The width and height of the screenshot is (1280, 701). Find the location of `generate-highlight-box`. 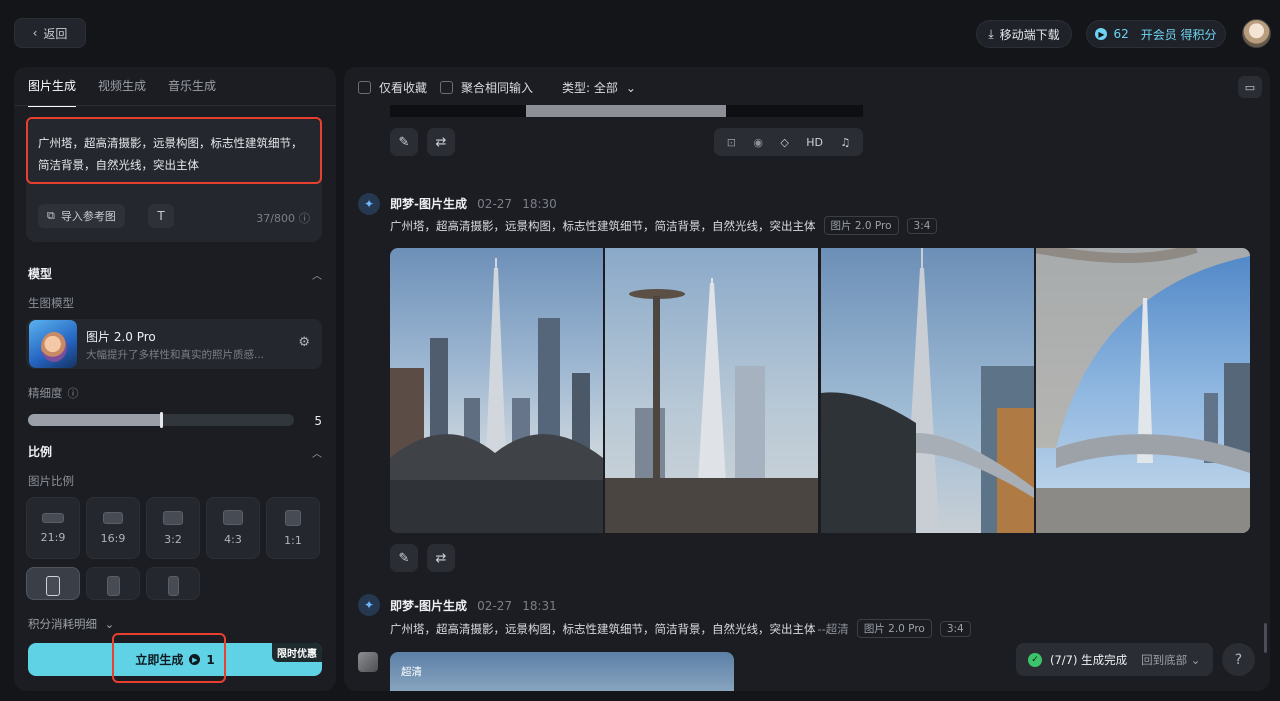

generate-highlight-box is located at coordinates (169, 658).